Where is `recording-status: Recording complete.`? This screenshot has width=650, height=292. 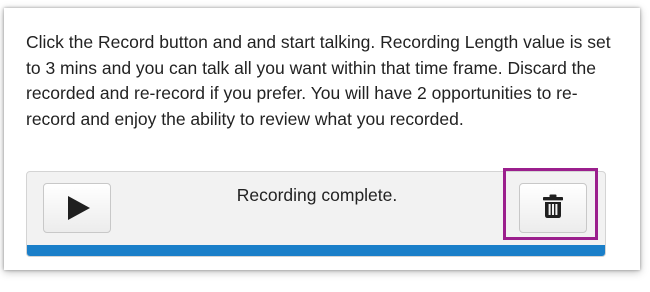 recording-status: Recording complete. is located at coordinates (317, 195).